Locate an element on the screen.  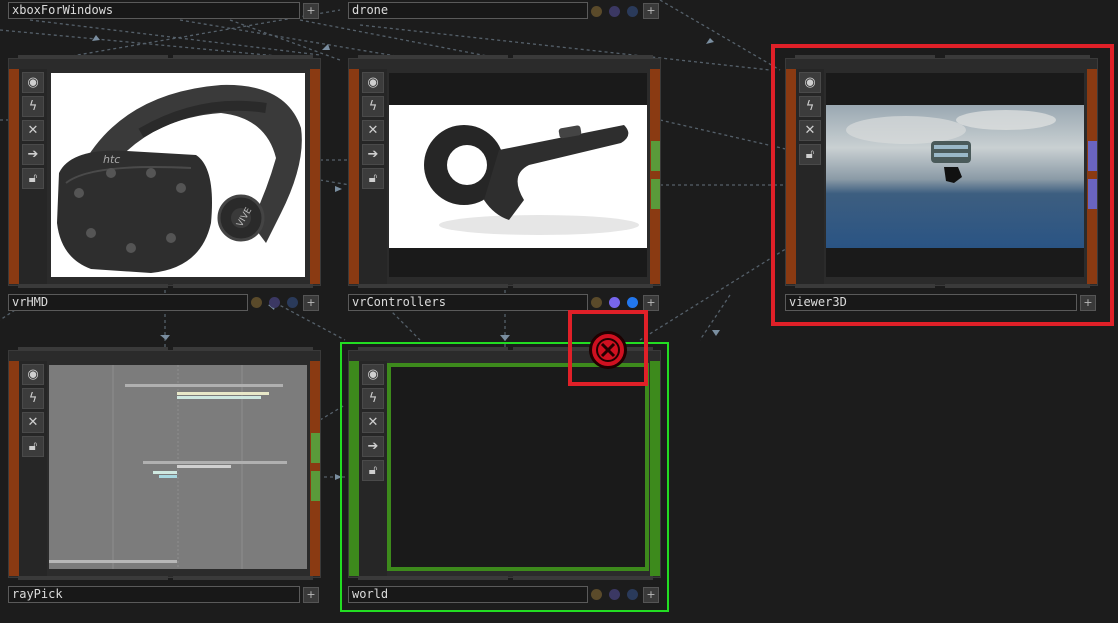
headset-brand-text: htc is located at coordinates (111, 159).